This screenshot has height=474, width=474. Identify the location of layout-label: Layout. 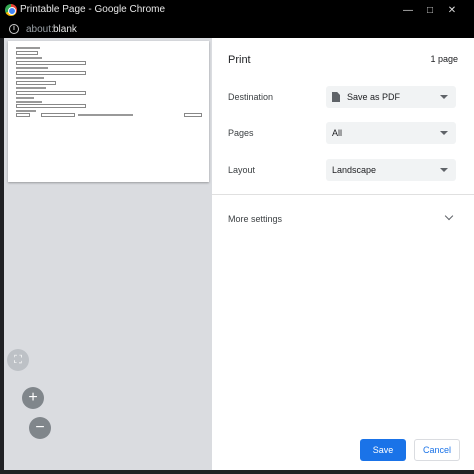
(242, 170).